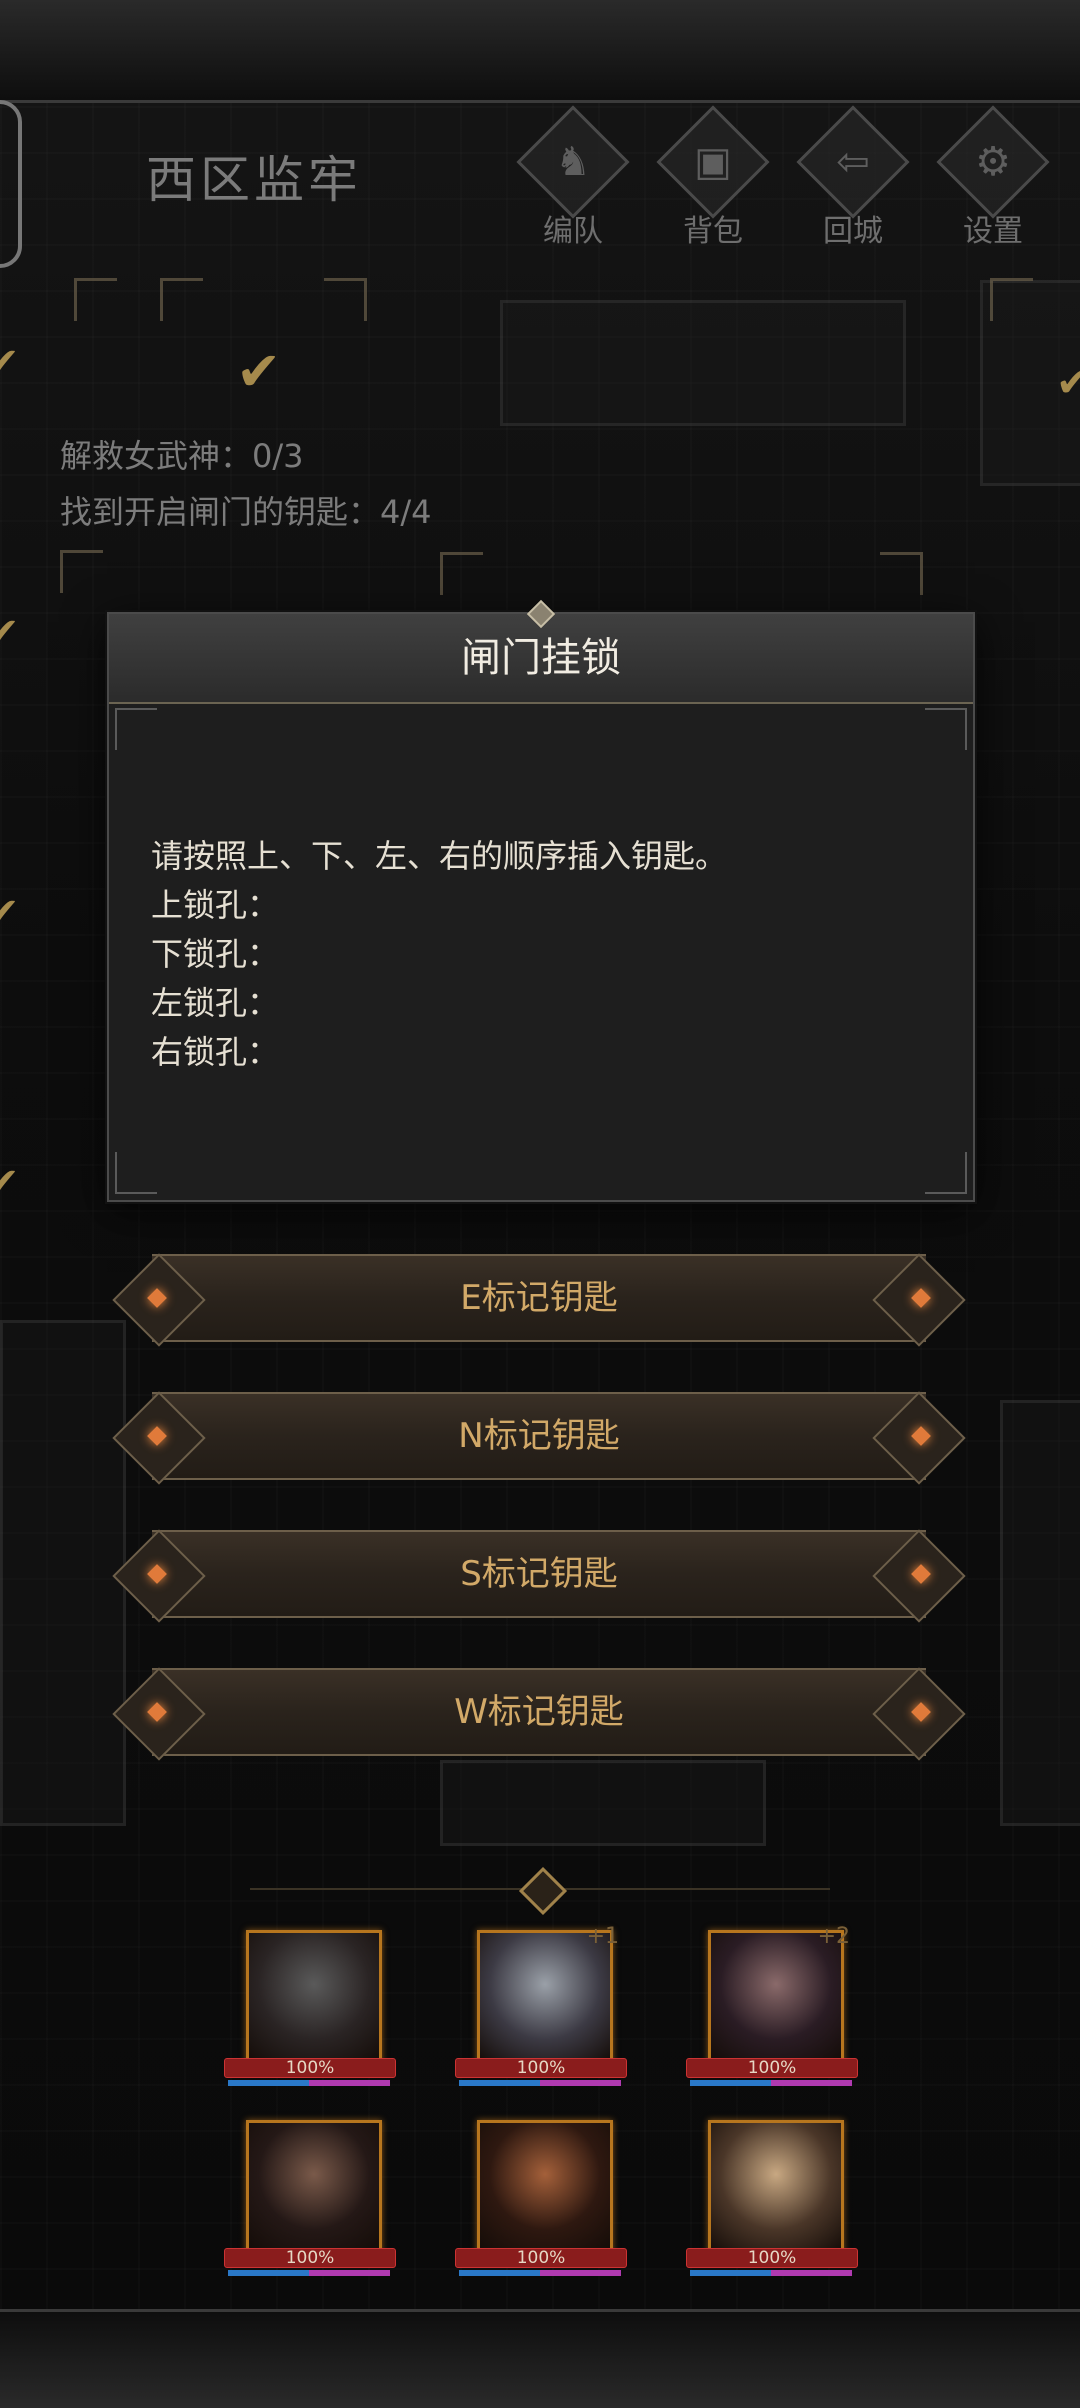  What do you see at coordinates (573, 162) in the screenshot?
I see `team-icon: ♞` at bounding box center [573, 162].